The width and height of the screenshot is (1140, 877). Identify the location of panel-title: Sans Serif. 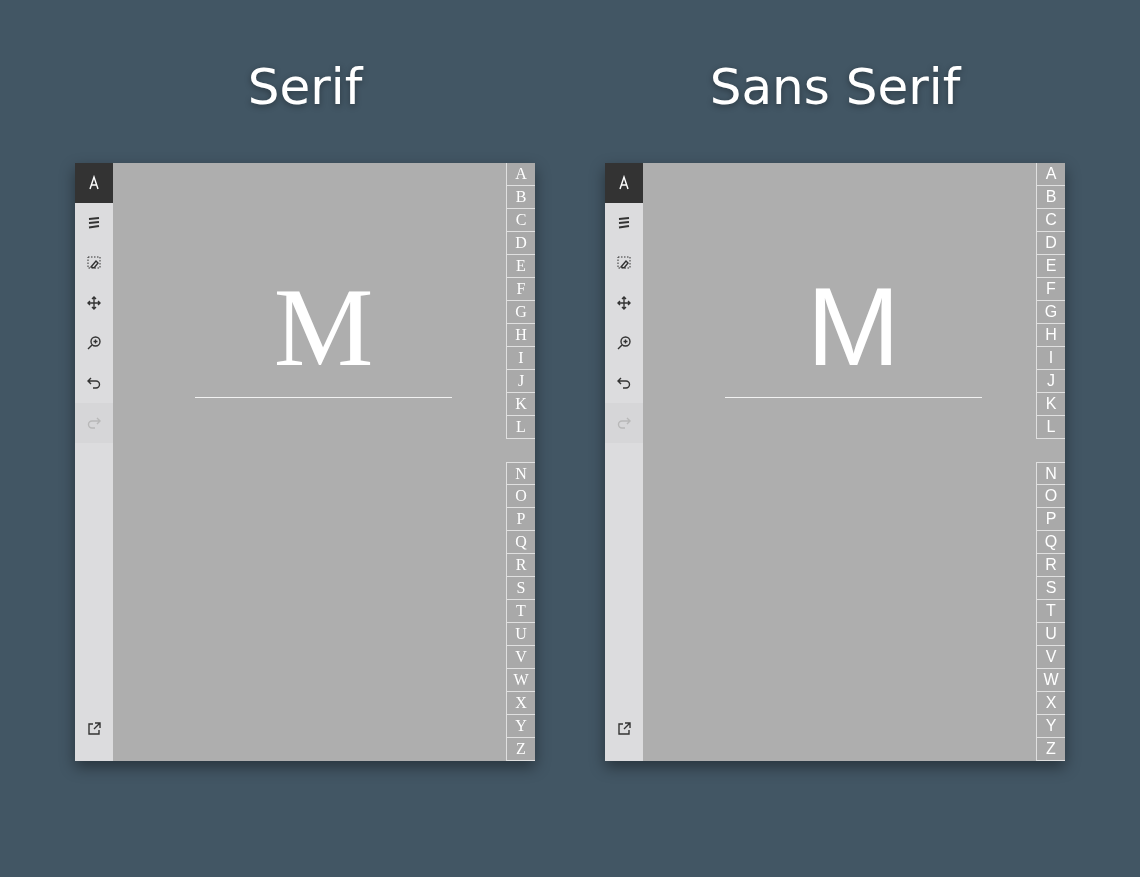
(835, 87).